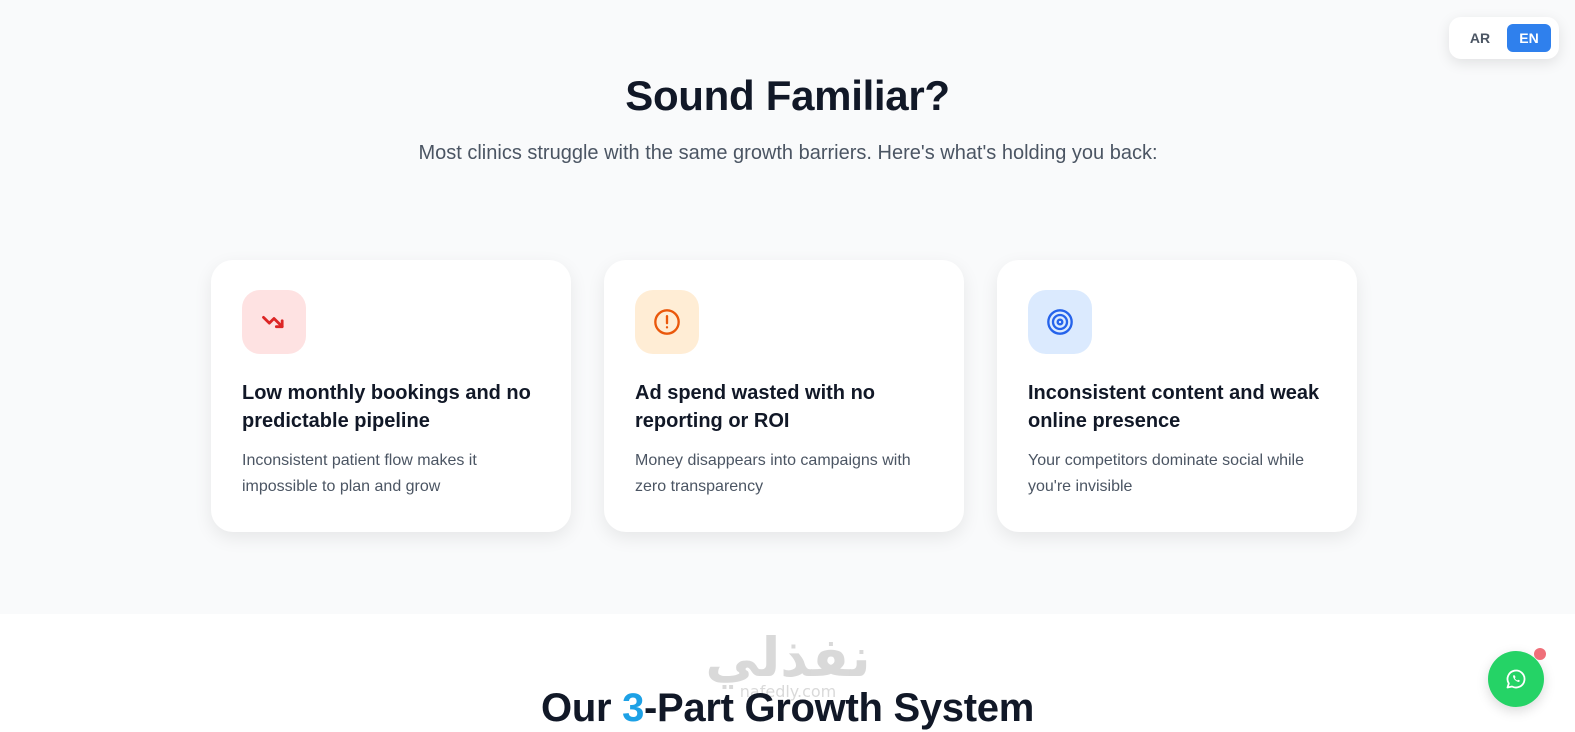  I want to click on whatsapp-icon, so click(1516, 679).